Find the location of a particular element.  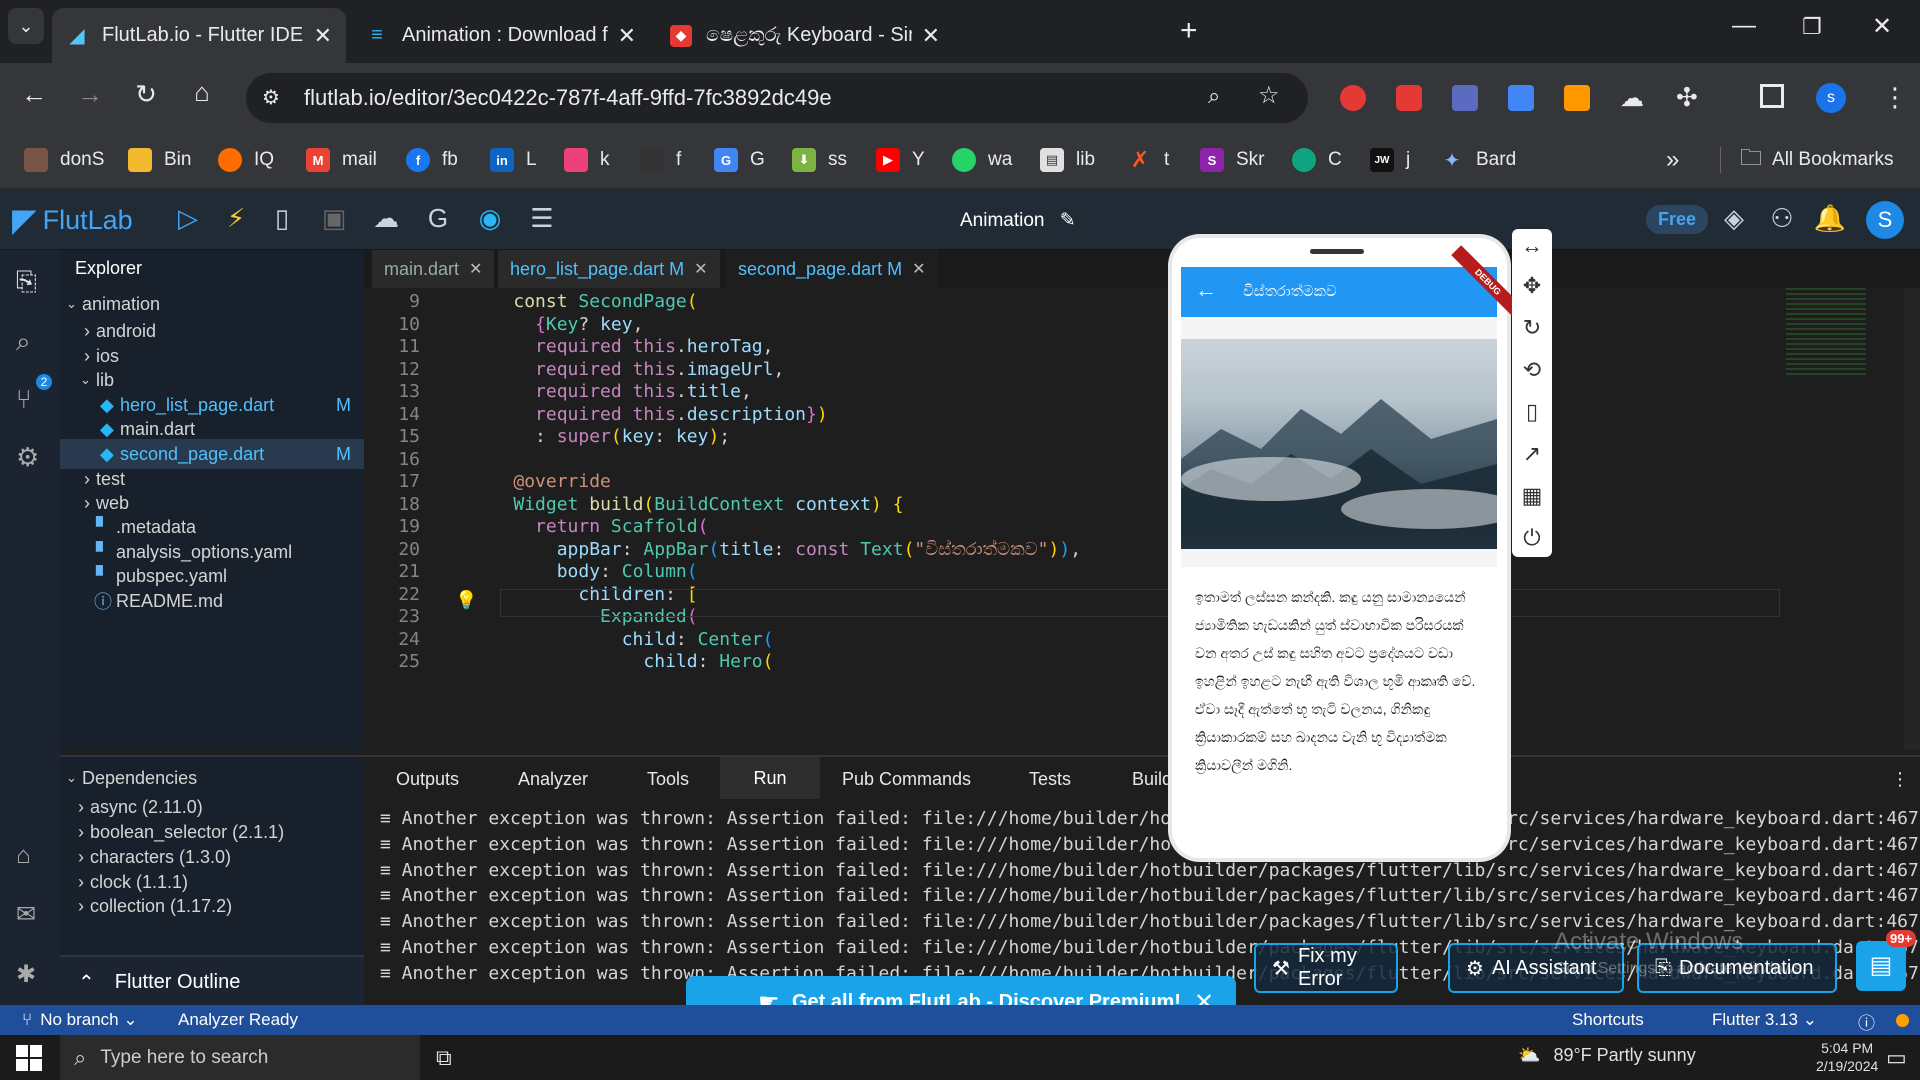

notification-center-icon: ▭ is located at coordinates (1896, 1058).